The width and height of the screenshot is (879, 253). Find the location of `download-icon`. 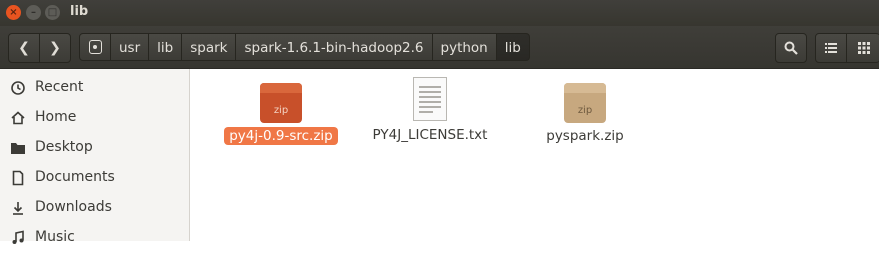

download-icon is located at coordinates (18, 208).